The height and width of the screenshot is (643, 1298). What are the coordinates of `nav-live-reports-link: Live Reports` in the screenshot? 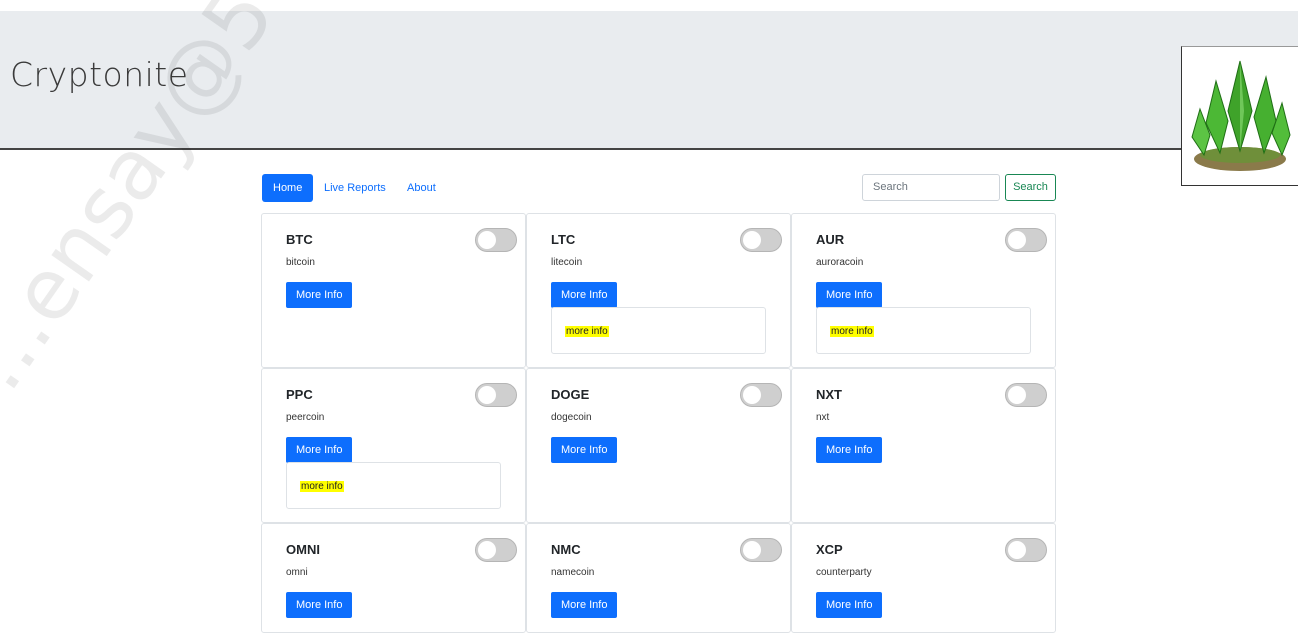 It's located at (355, 188).